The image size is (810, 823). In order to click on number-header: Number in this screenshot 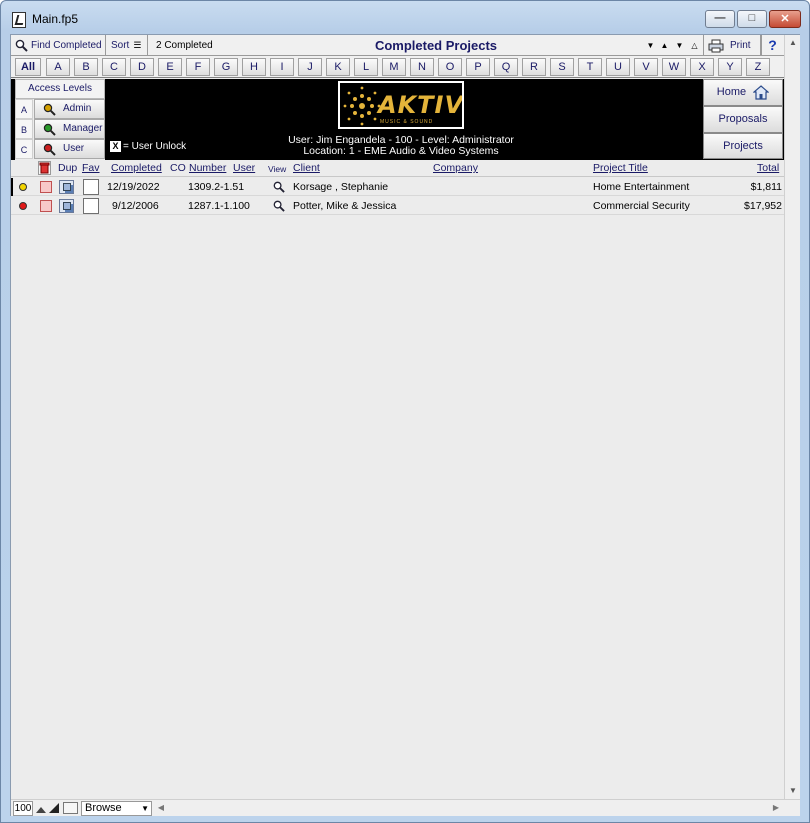, I will do `click(207, 168)`.